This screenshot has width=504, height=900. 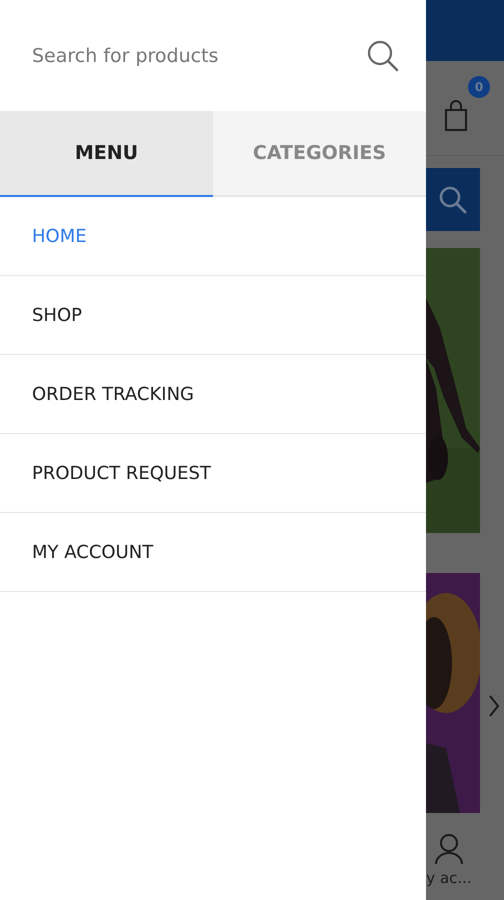 I want to click on search-field: Search for products, so click(x=194, y=55).